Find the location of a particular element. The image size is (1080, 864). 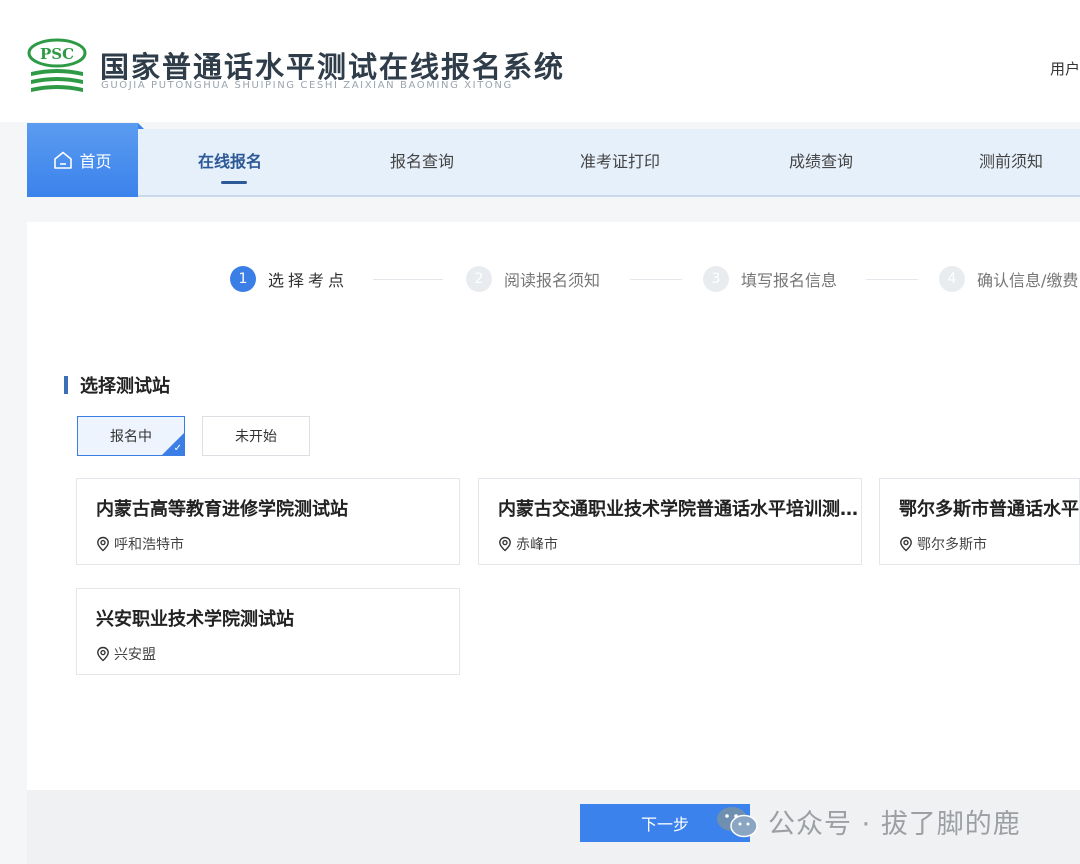

filter-label: 报名中 is located at coordinates (131, 437).